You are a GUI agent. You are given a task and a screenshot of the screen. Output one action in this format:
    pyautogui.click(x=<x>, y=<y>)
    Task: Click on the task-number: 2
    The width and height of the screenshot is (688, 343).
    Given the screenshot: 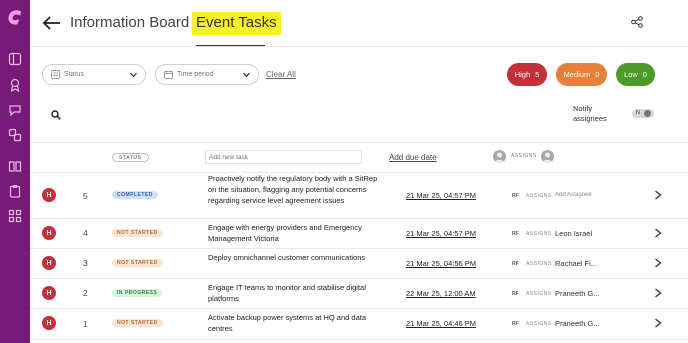 What is the action you would take?
    pyautogui.click(x=85, y=293)
    